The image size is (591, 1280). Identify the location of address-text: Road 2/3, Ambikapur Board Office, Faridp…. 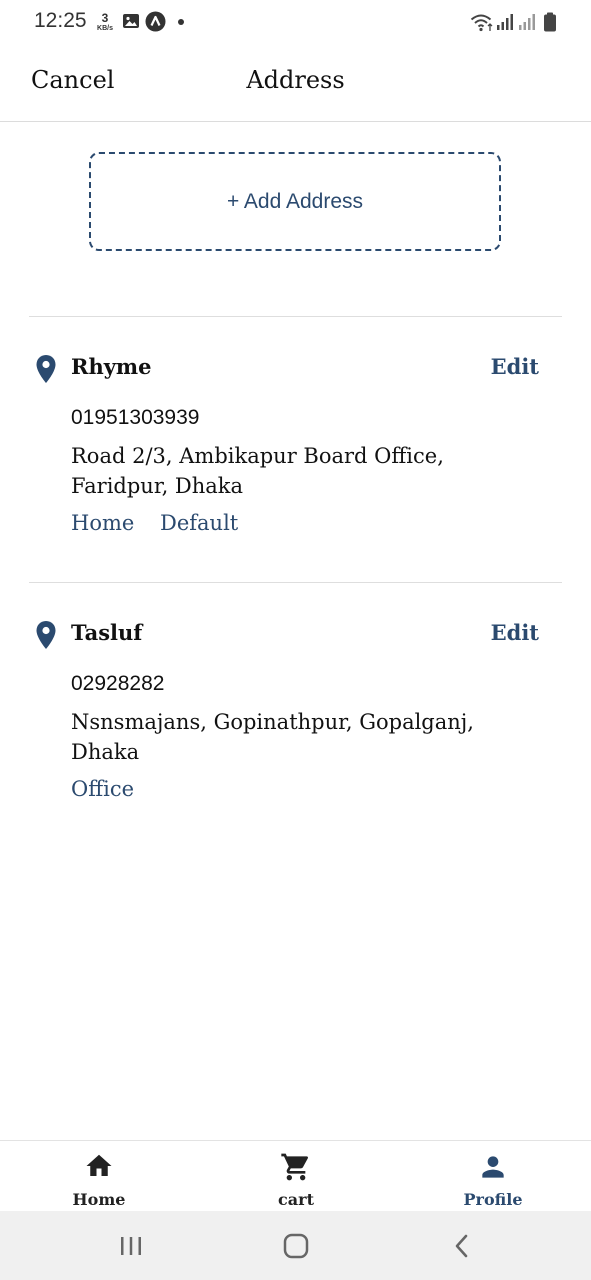
(257, 471).